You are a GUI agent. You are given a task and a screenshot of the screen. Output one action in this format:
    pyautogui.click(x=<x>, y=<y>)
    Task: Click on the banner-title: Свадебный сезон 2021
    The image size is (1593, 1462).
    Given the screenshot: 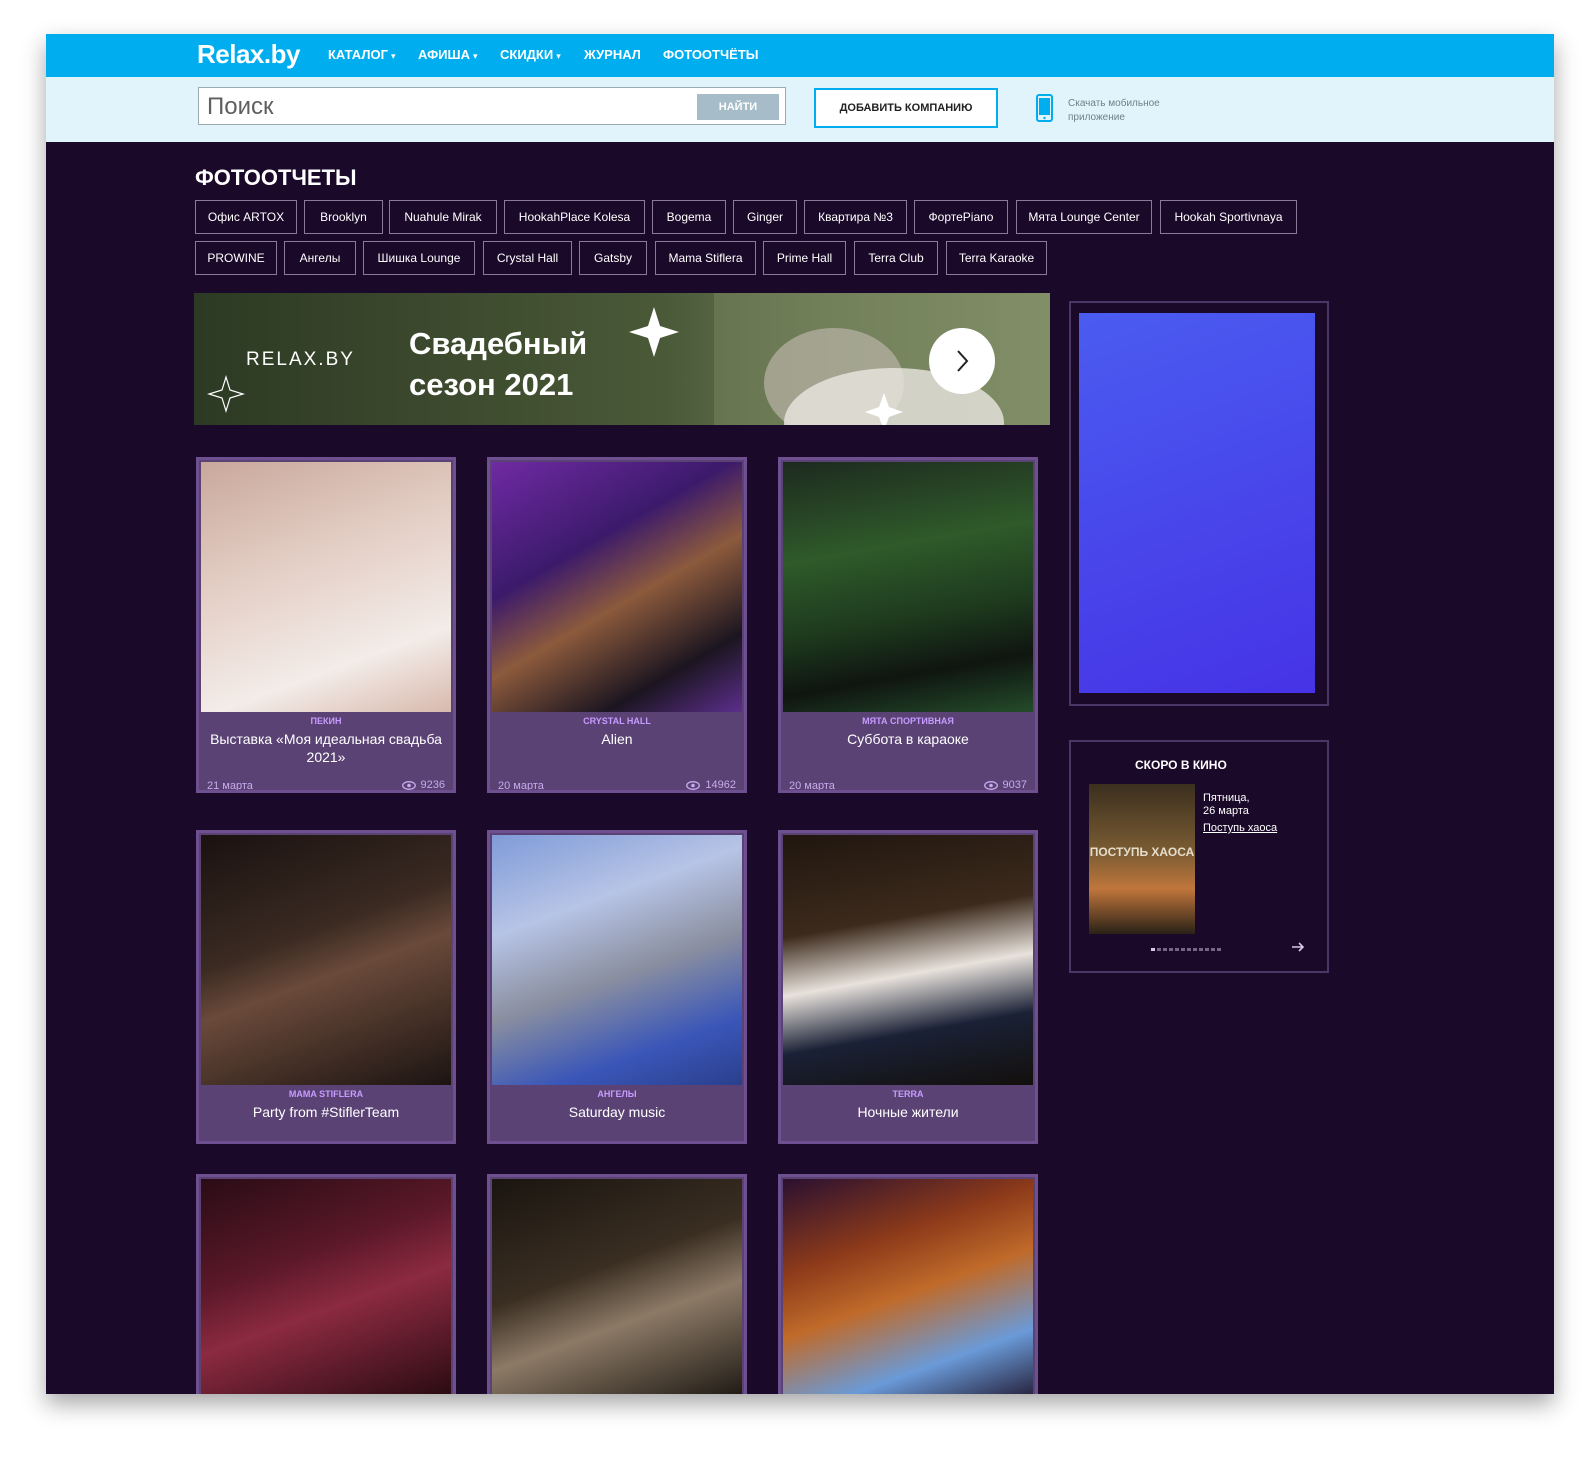 What is the action you would take?
    pyautogui.click(x=498, y=364)
    